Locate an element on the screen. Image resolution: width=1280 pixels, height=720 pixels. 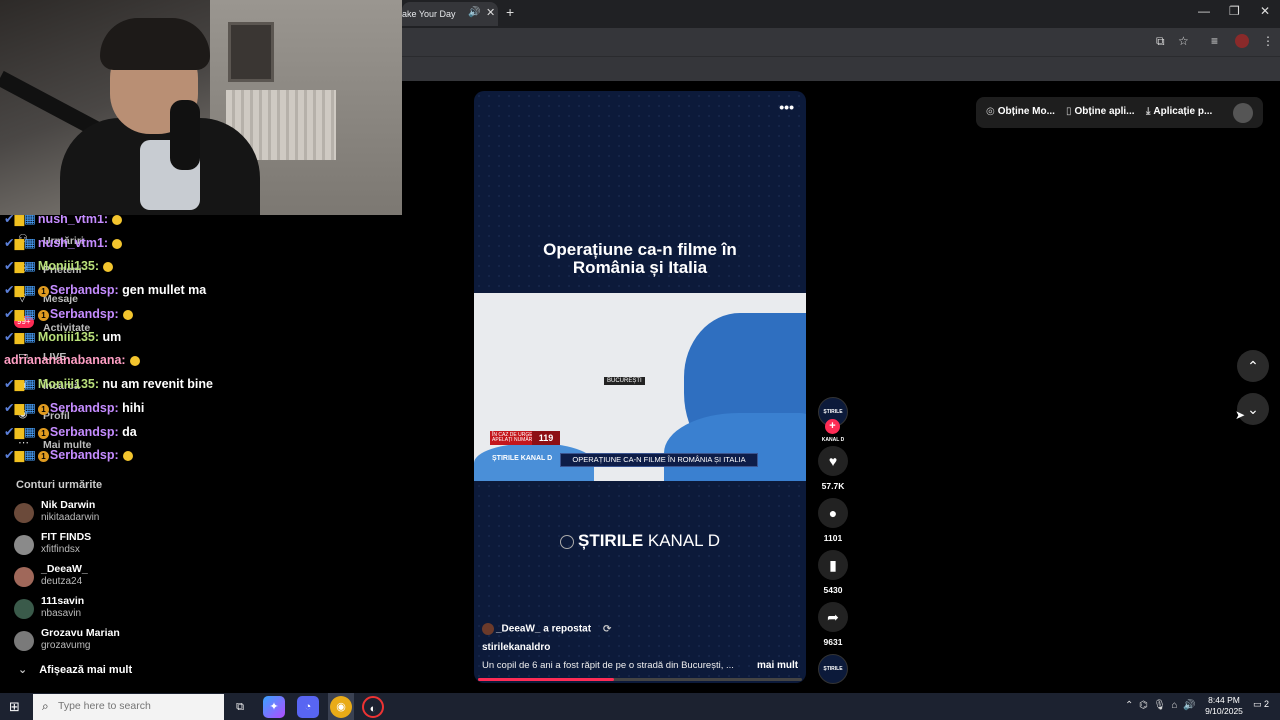
followed-account: 111savin nbasavin is located at coordinates (114, 610).